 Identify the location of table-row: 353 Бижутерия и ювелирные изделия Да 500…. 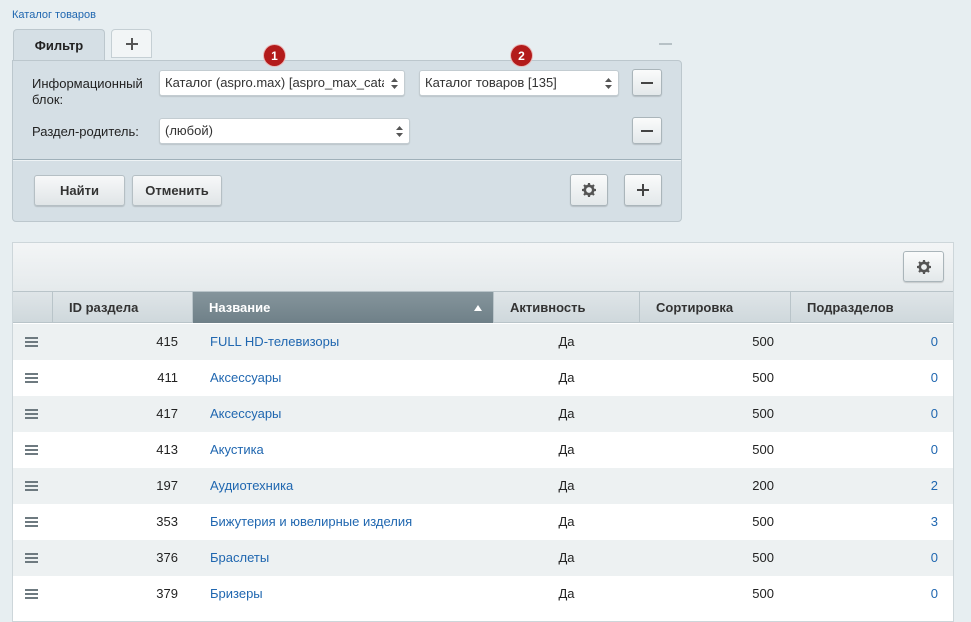
(483, 522).